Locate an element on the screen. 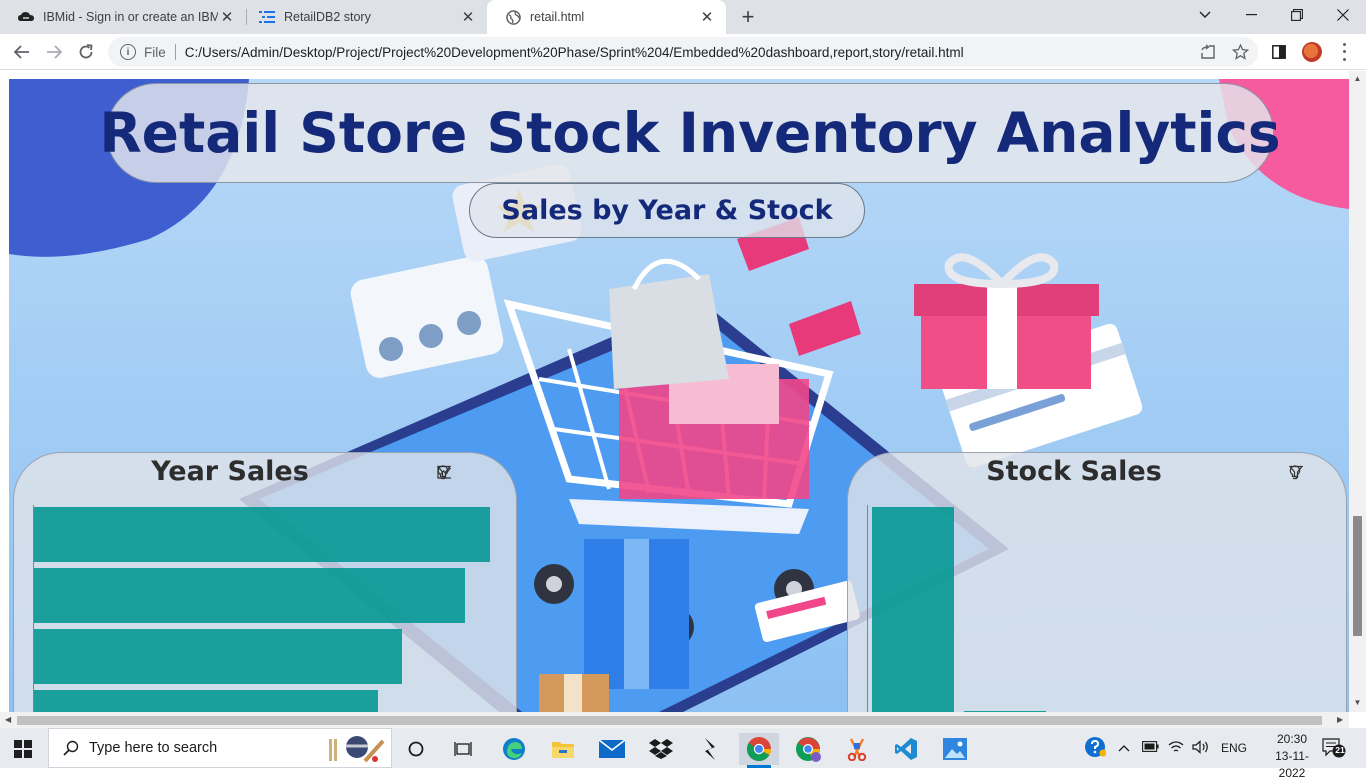 The image size is (1366, 782). vs-code-icon is located at coordinates (906, 749).